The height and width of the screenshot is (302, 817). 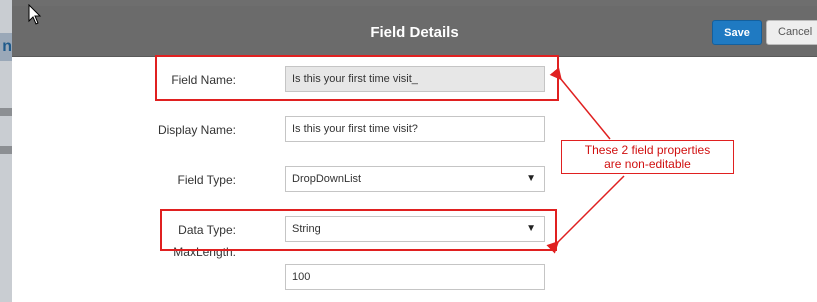 I want to click on annotation-arrows, so click(x=585, y=160).